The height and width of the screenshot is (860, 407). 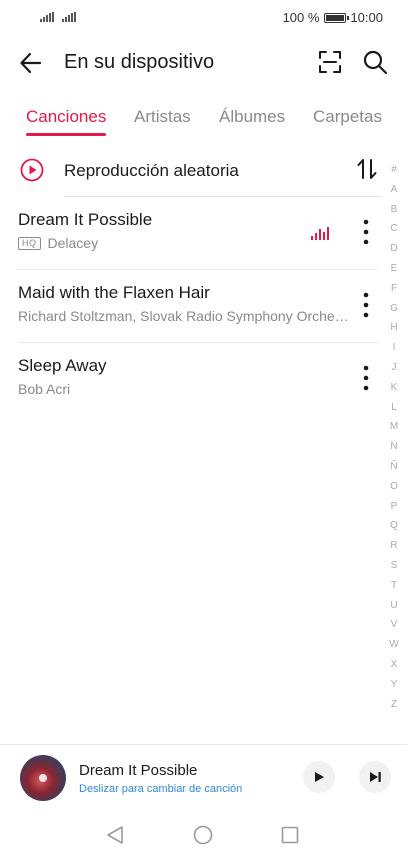 I want to click on alpha-index-letter: Y, so click(x=394, y=685).